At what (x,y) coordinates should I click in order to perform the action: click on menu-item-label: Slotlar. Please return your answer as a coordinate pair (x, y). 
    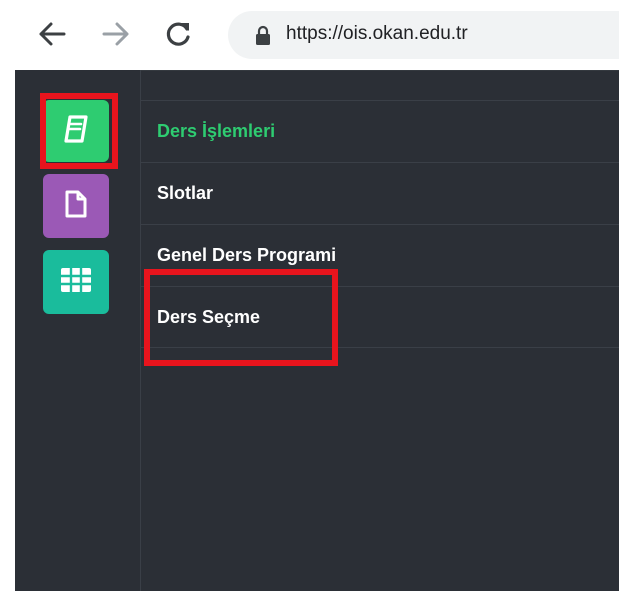
    Looking at the image, I should click on (185, 193).